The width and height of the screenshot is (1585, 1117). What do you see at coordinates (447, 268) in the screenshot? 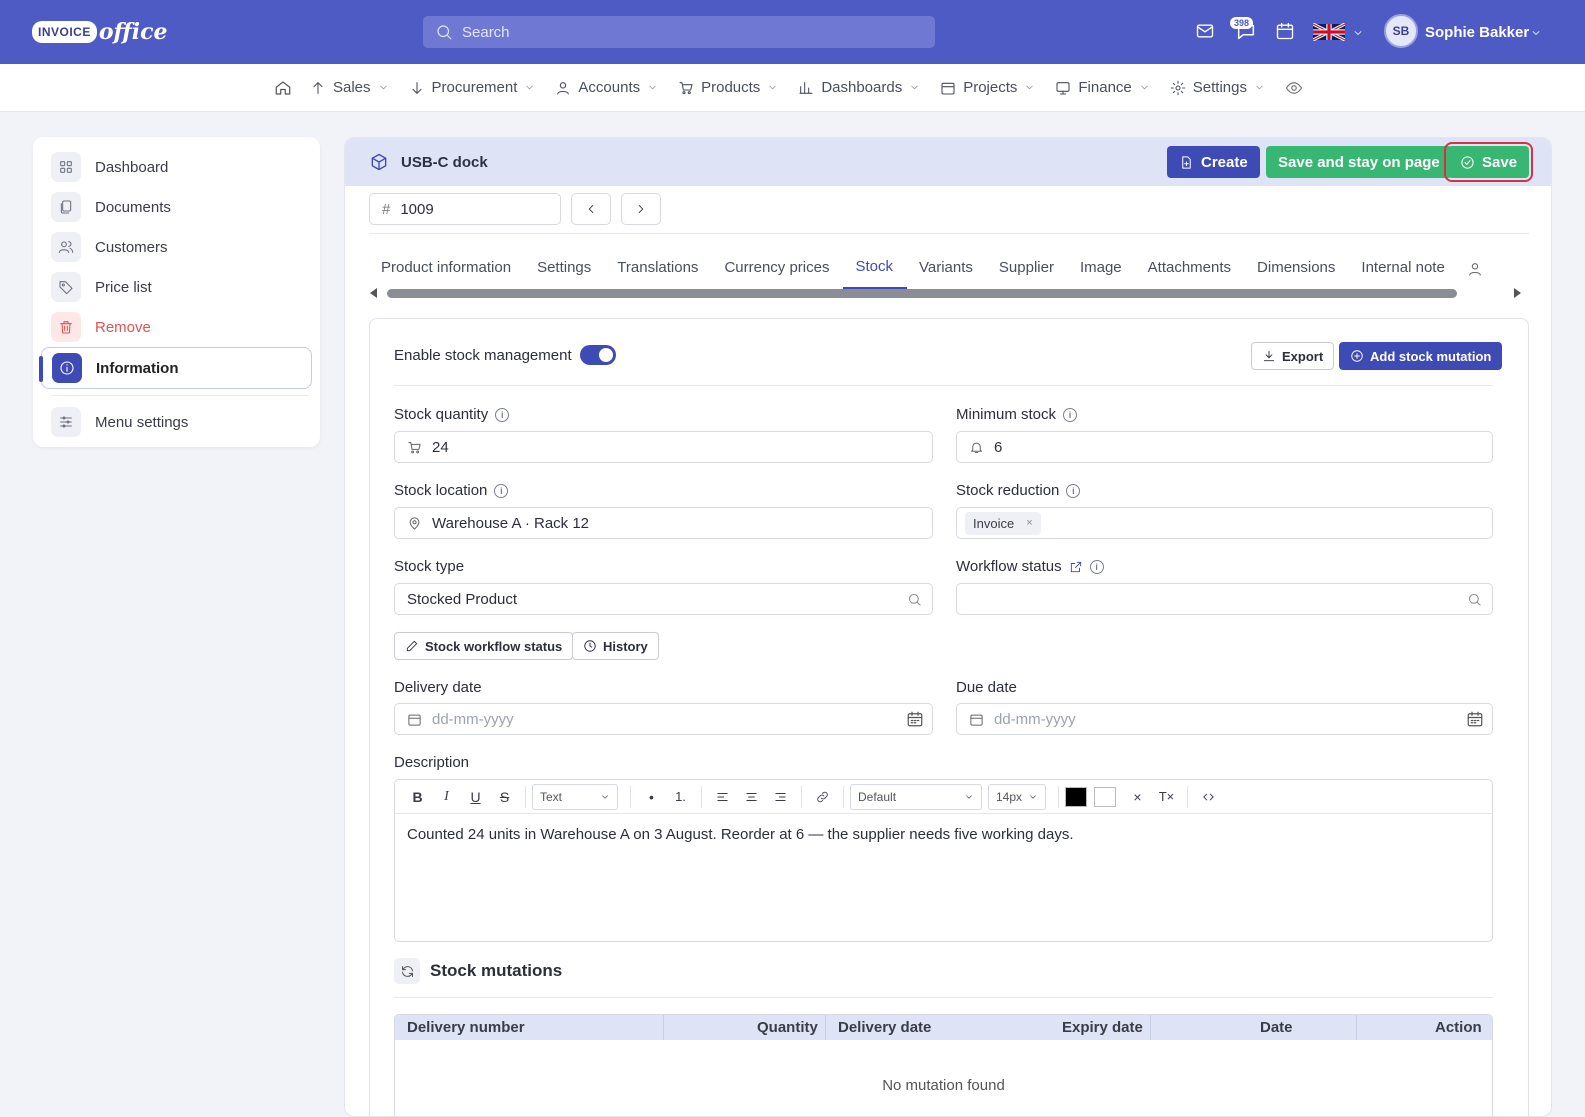
I see `tab-product-information: Product information` at bounding box center [447, 268].